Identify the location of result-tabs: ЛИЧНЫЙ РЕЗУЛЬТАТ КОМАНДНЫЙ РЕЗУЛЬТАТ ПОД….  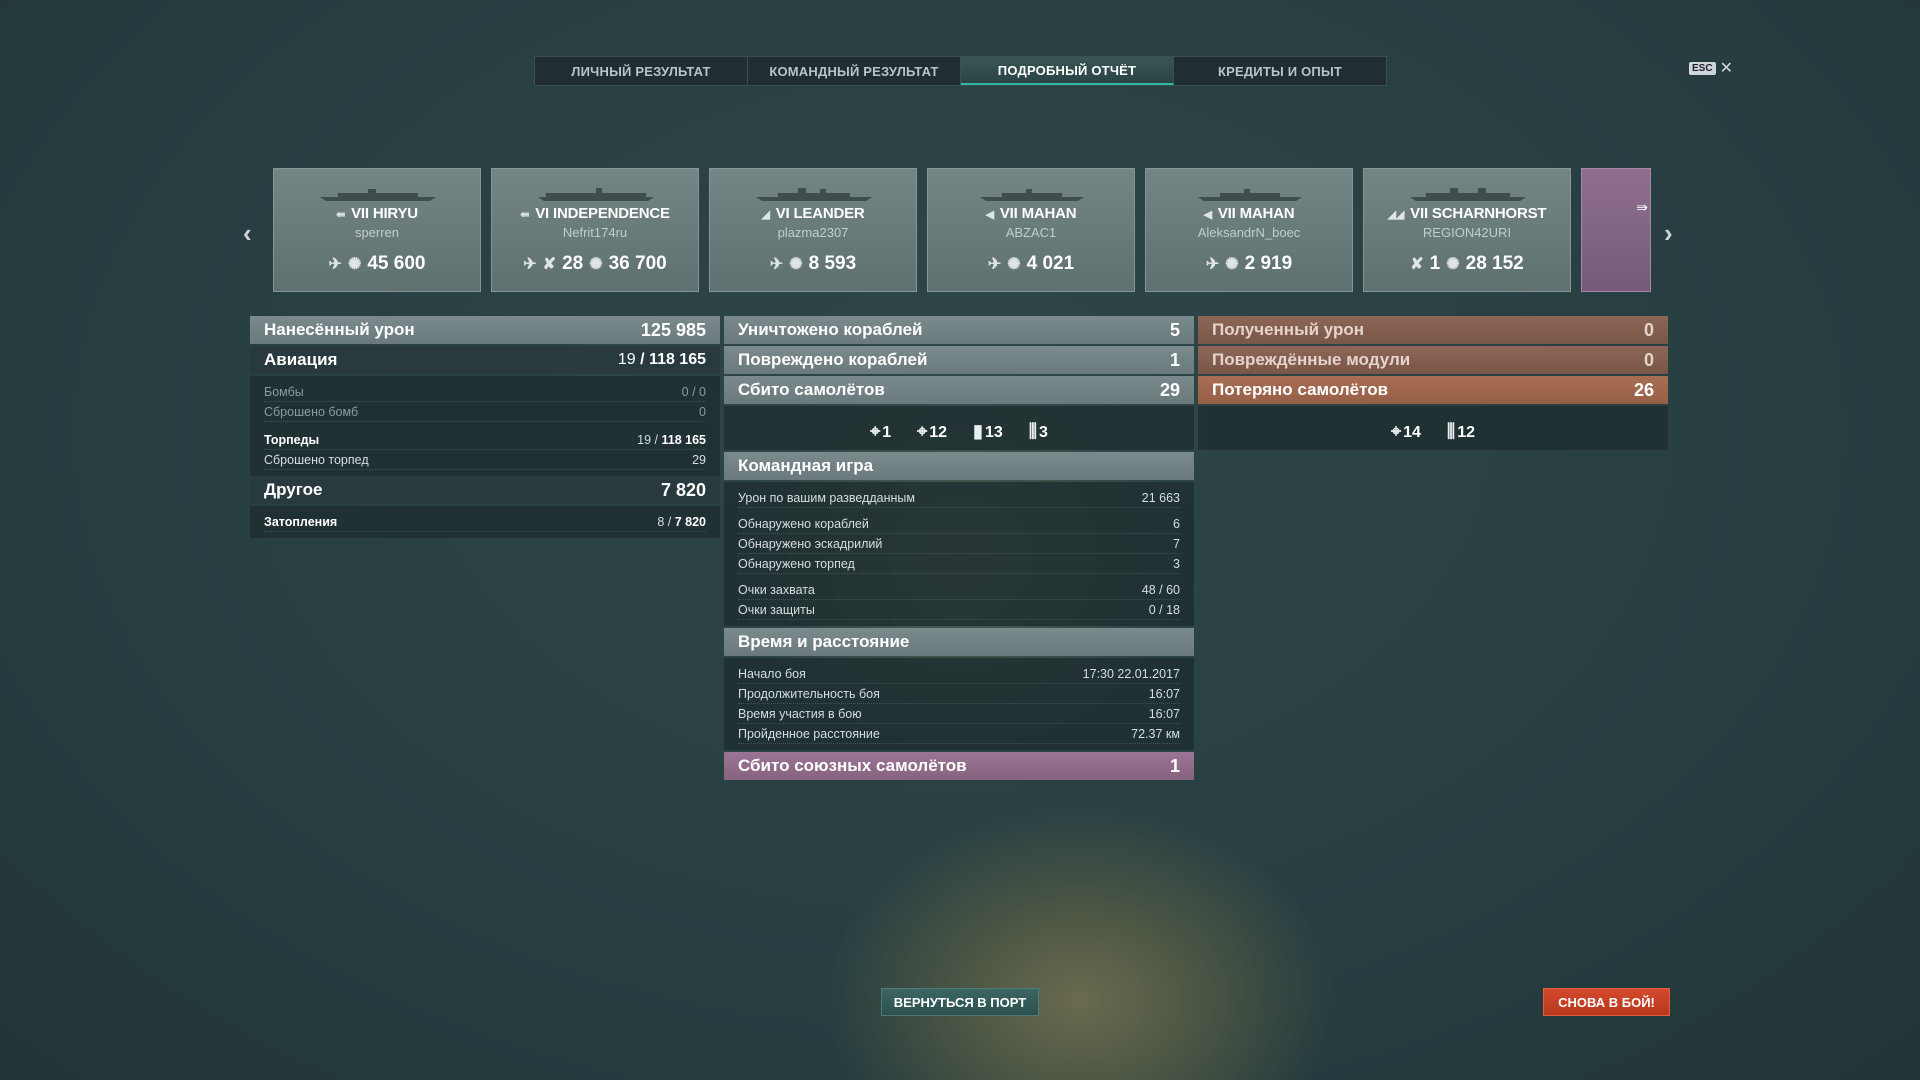
(960, 71).